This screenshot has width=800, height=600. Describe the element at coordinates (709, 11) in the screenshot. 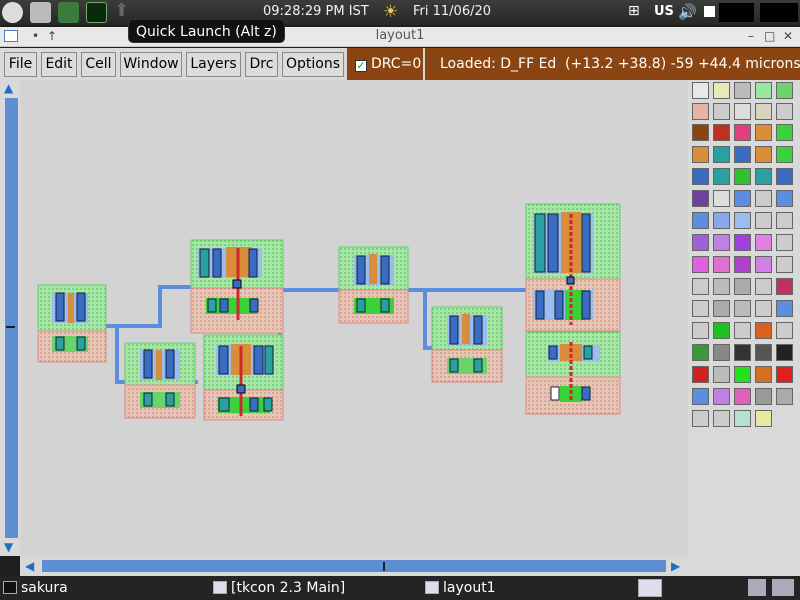

I see `tray-icon` at that location.